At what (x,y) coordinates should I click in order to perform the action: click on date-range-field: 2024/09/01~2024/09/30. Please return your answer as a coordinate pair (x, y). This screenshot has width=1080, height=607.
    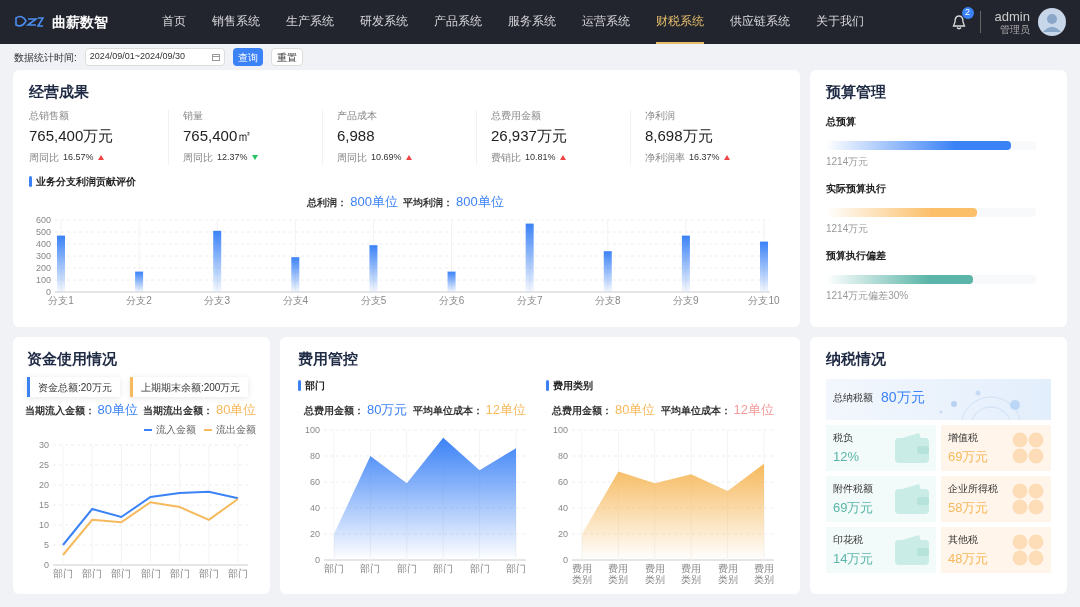
    Looking at the image, I should click on (154, 57).